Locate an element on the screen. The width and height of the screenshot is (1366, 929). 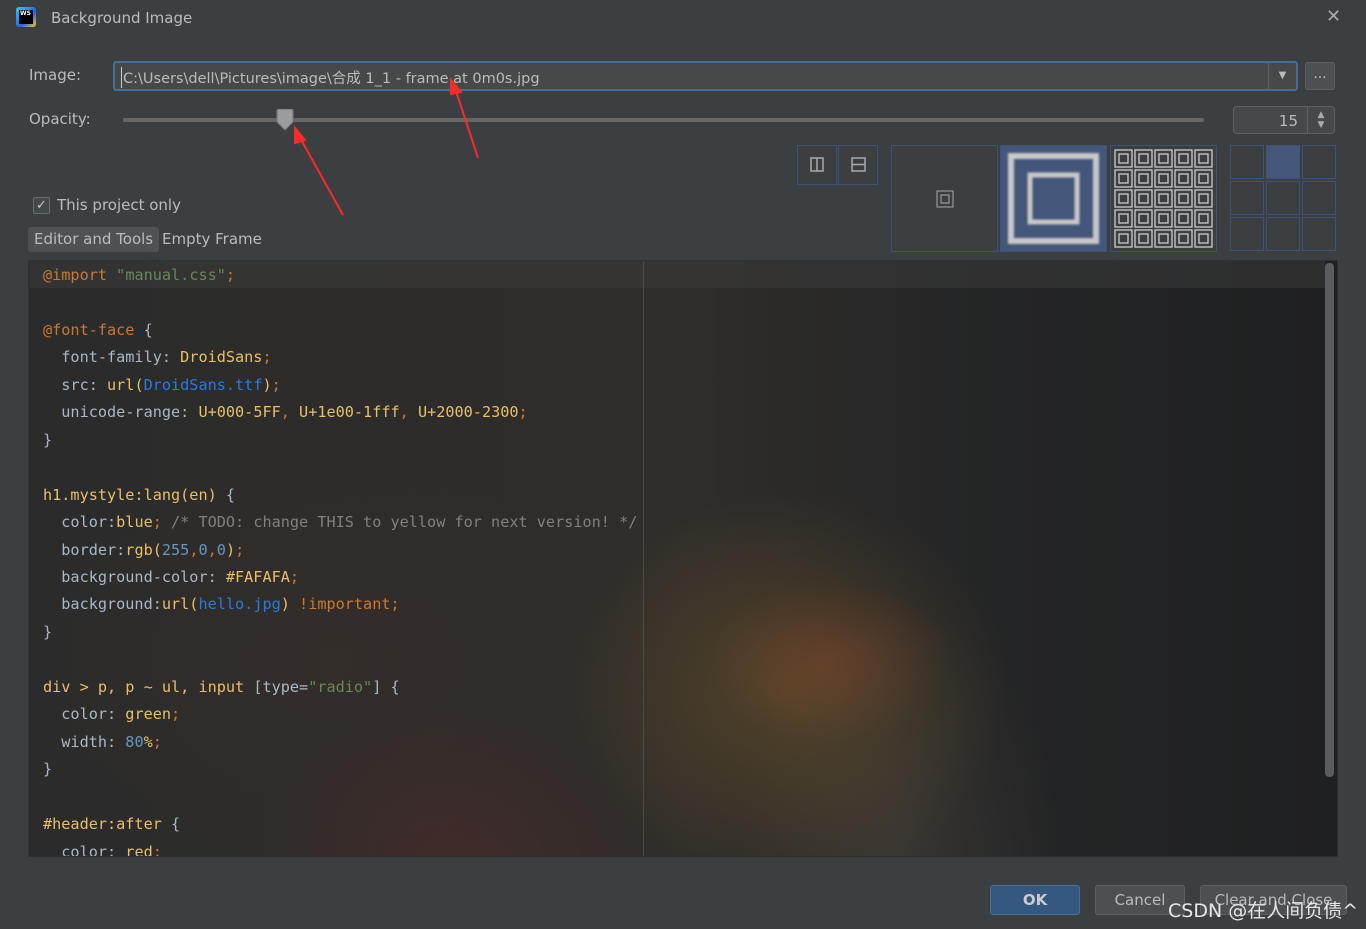
chevron-down-icon: ▼ is located at coordinates (1282, 76).